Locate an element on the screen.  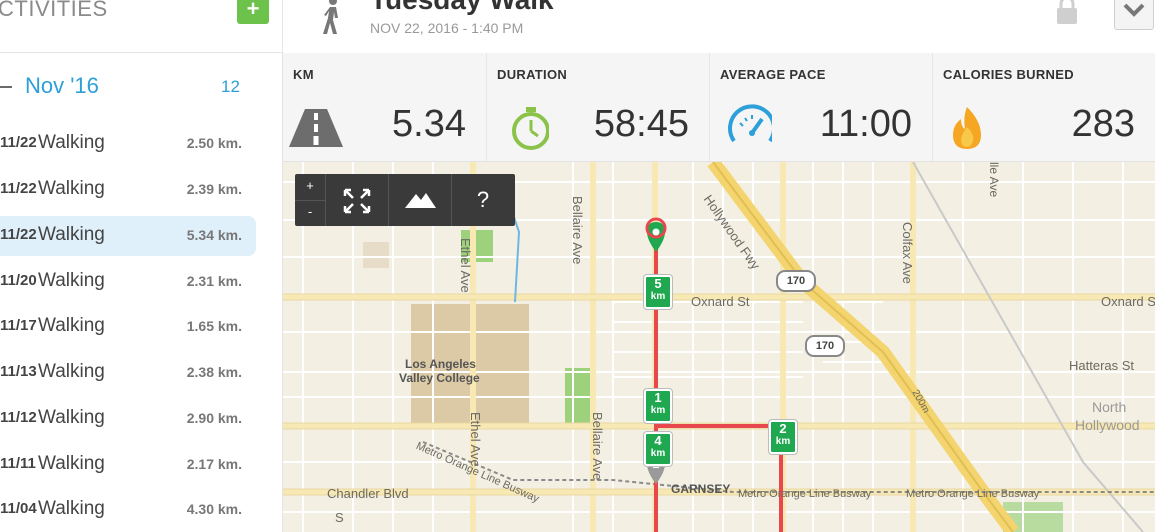
stat-value: 5.34 is located at coordinates (429, 124).